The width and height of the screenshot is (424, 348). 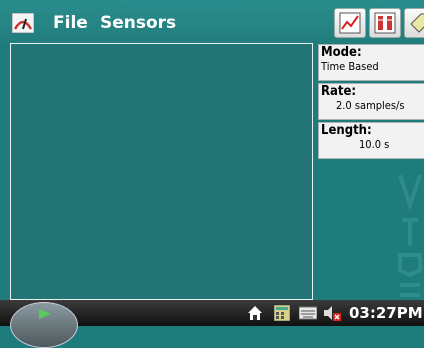 I want to click on graph-view-button, so click(x=350, y=23).